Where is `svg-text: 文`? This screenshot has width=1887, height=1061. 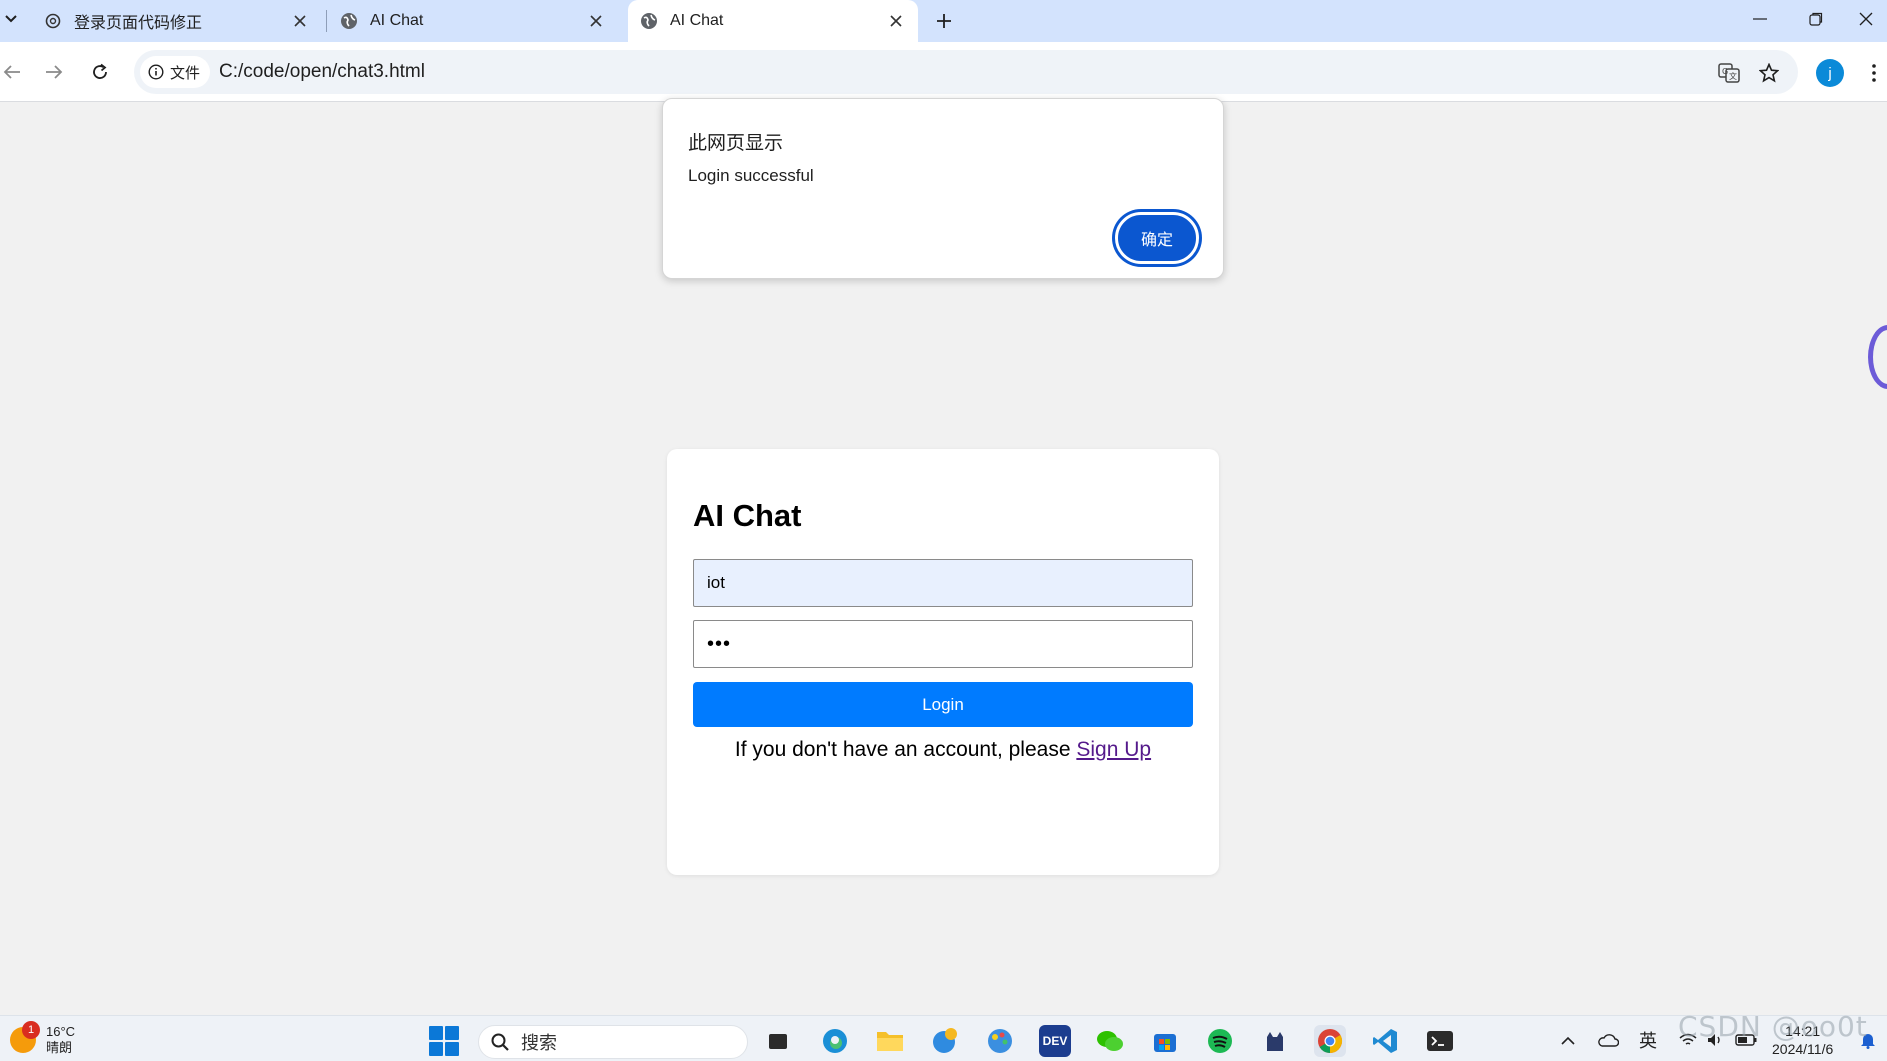 svg-text: 文 is located at coordinates (1733, 76).